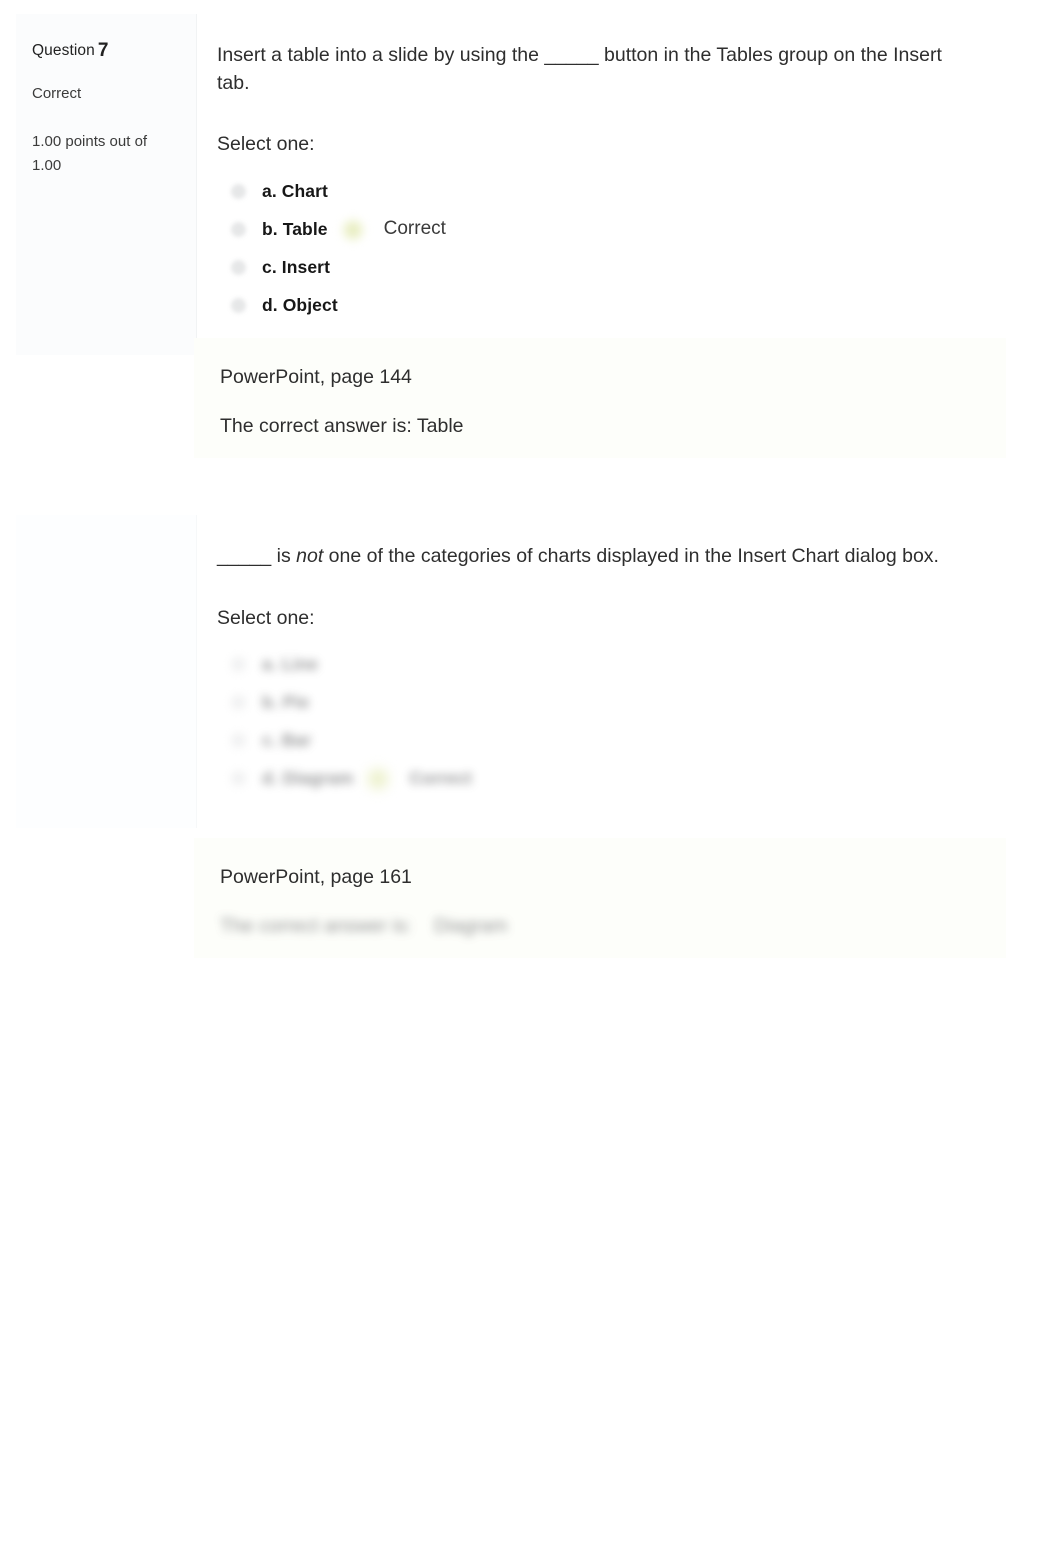 This screenshot has height=1556, width=1062. What do you see at coordinates (594, 192) in the screenshot?
I see `answer-option-a: a. Chart` at bounding box center [594, 192].